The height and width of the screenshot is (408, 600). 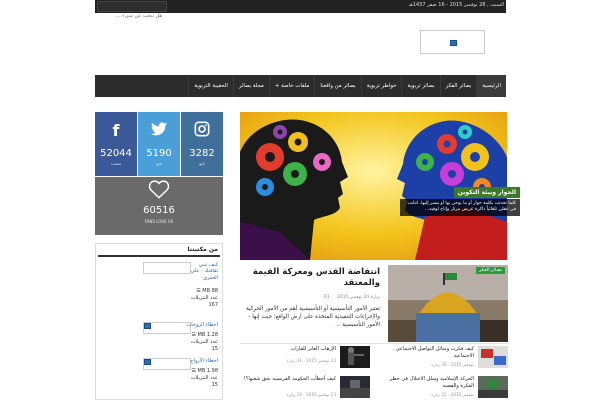 I want to click on featured-article-meta: 61 زيارة 24 نوفمبر 2015, so click(x=310, y=297).